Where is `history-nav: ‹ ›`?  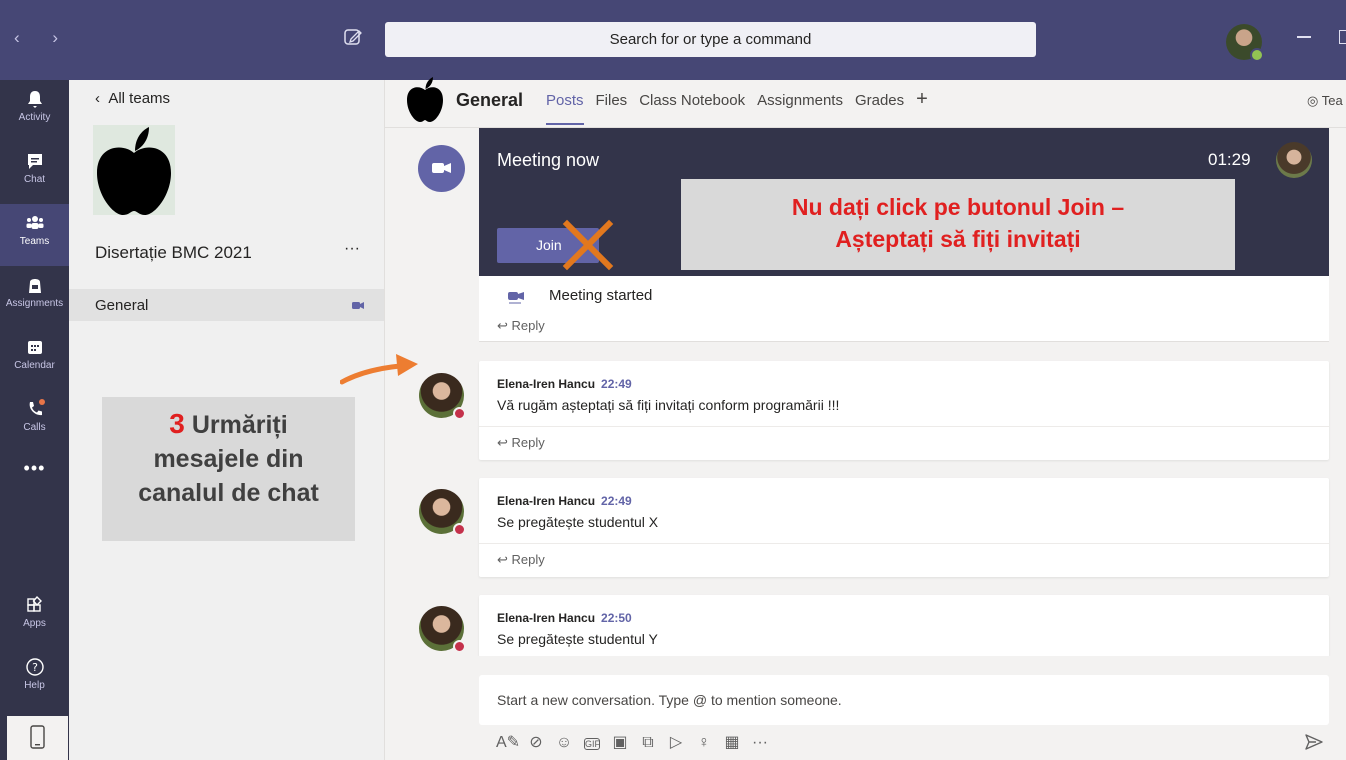 history-nav: ‹ › is located at coordinates (43, 38).